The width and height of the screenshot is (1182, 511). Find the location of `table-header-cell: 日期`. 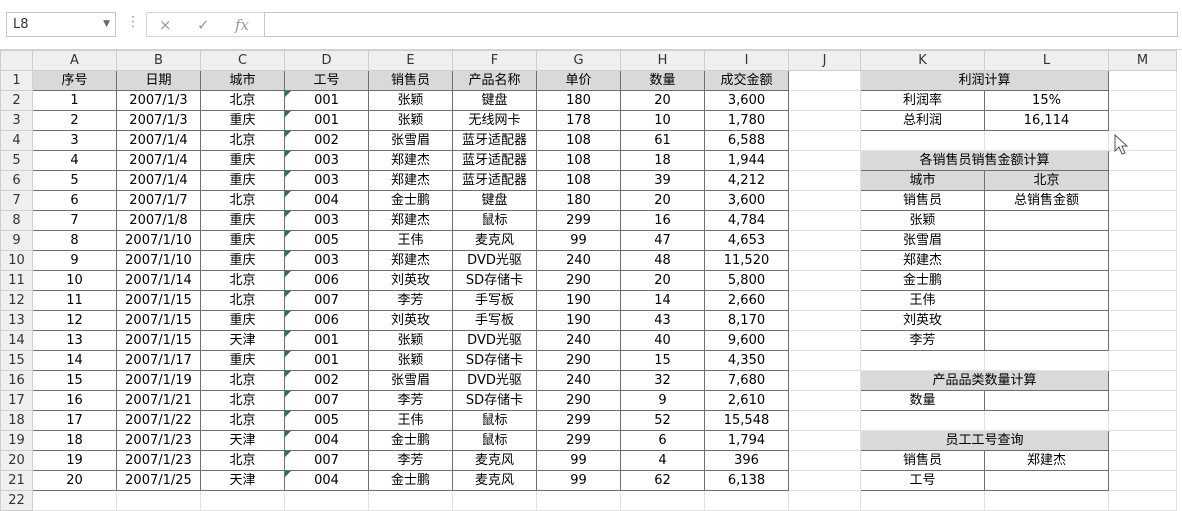

table-header-cell: 日期 is located at coordinates (158, 80).